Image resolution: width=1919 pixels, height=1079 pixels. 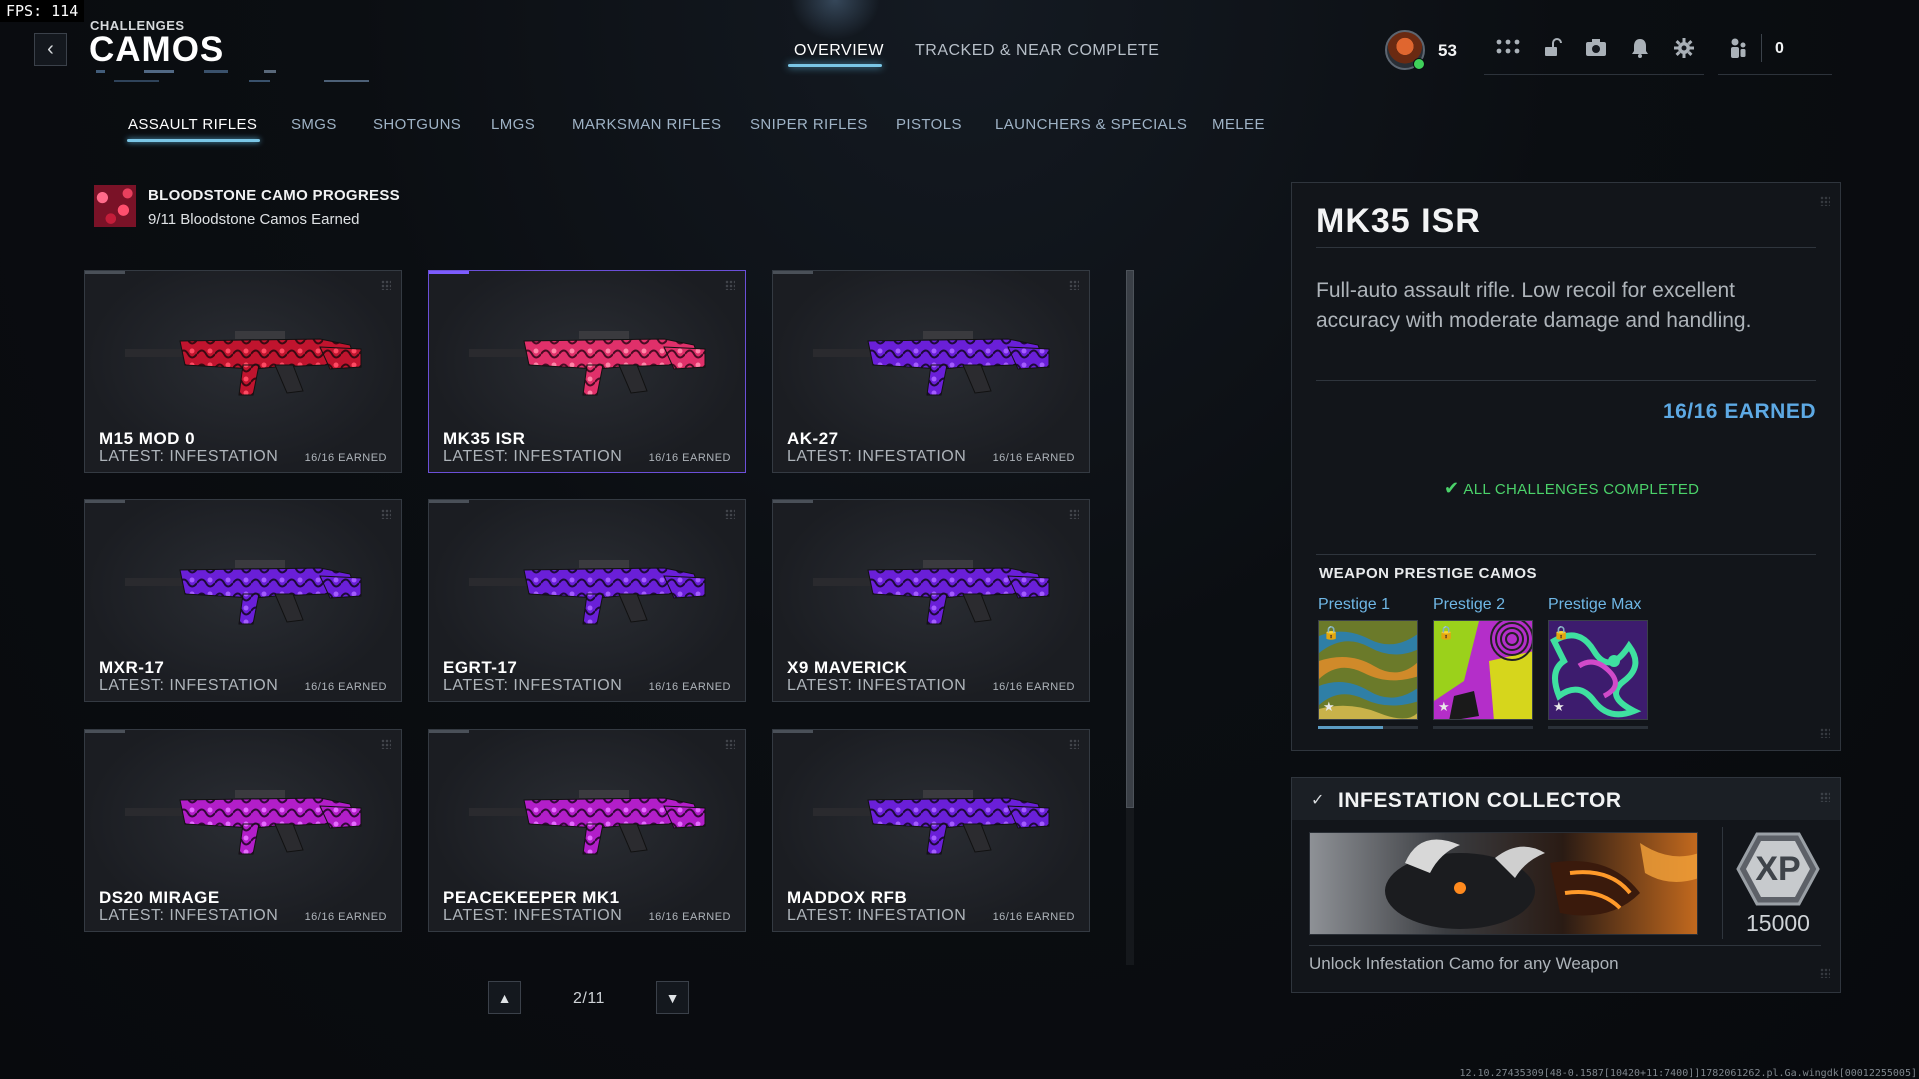 I want to click on category-tab-launchers-specials: LAUNCHERS & SPECIALS, so click(x=1091, y=124).